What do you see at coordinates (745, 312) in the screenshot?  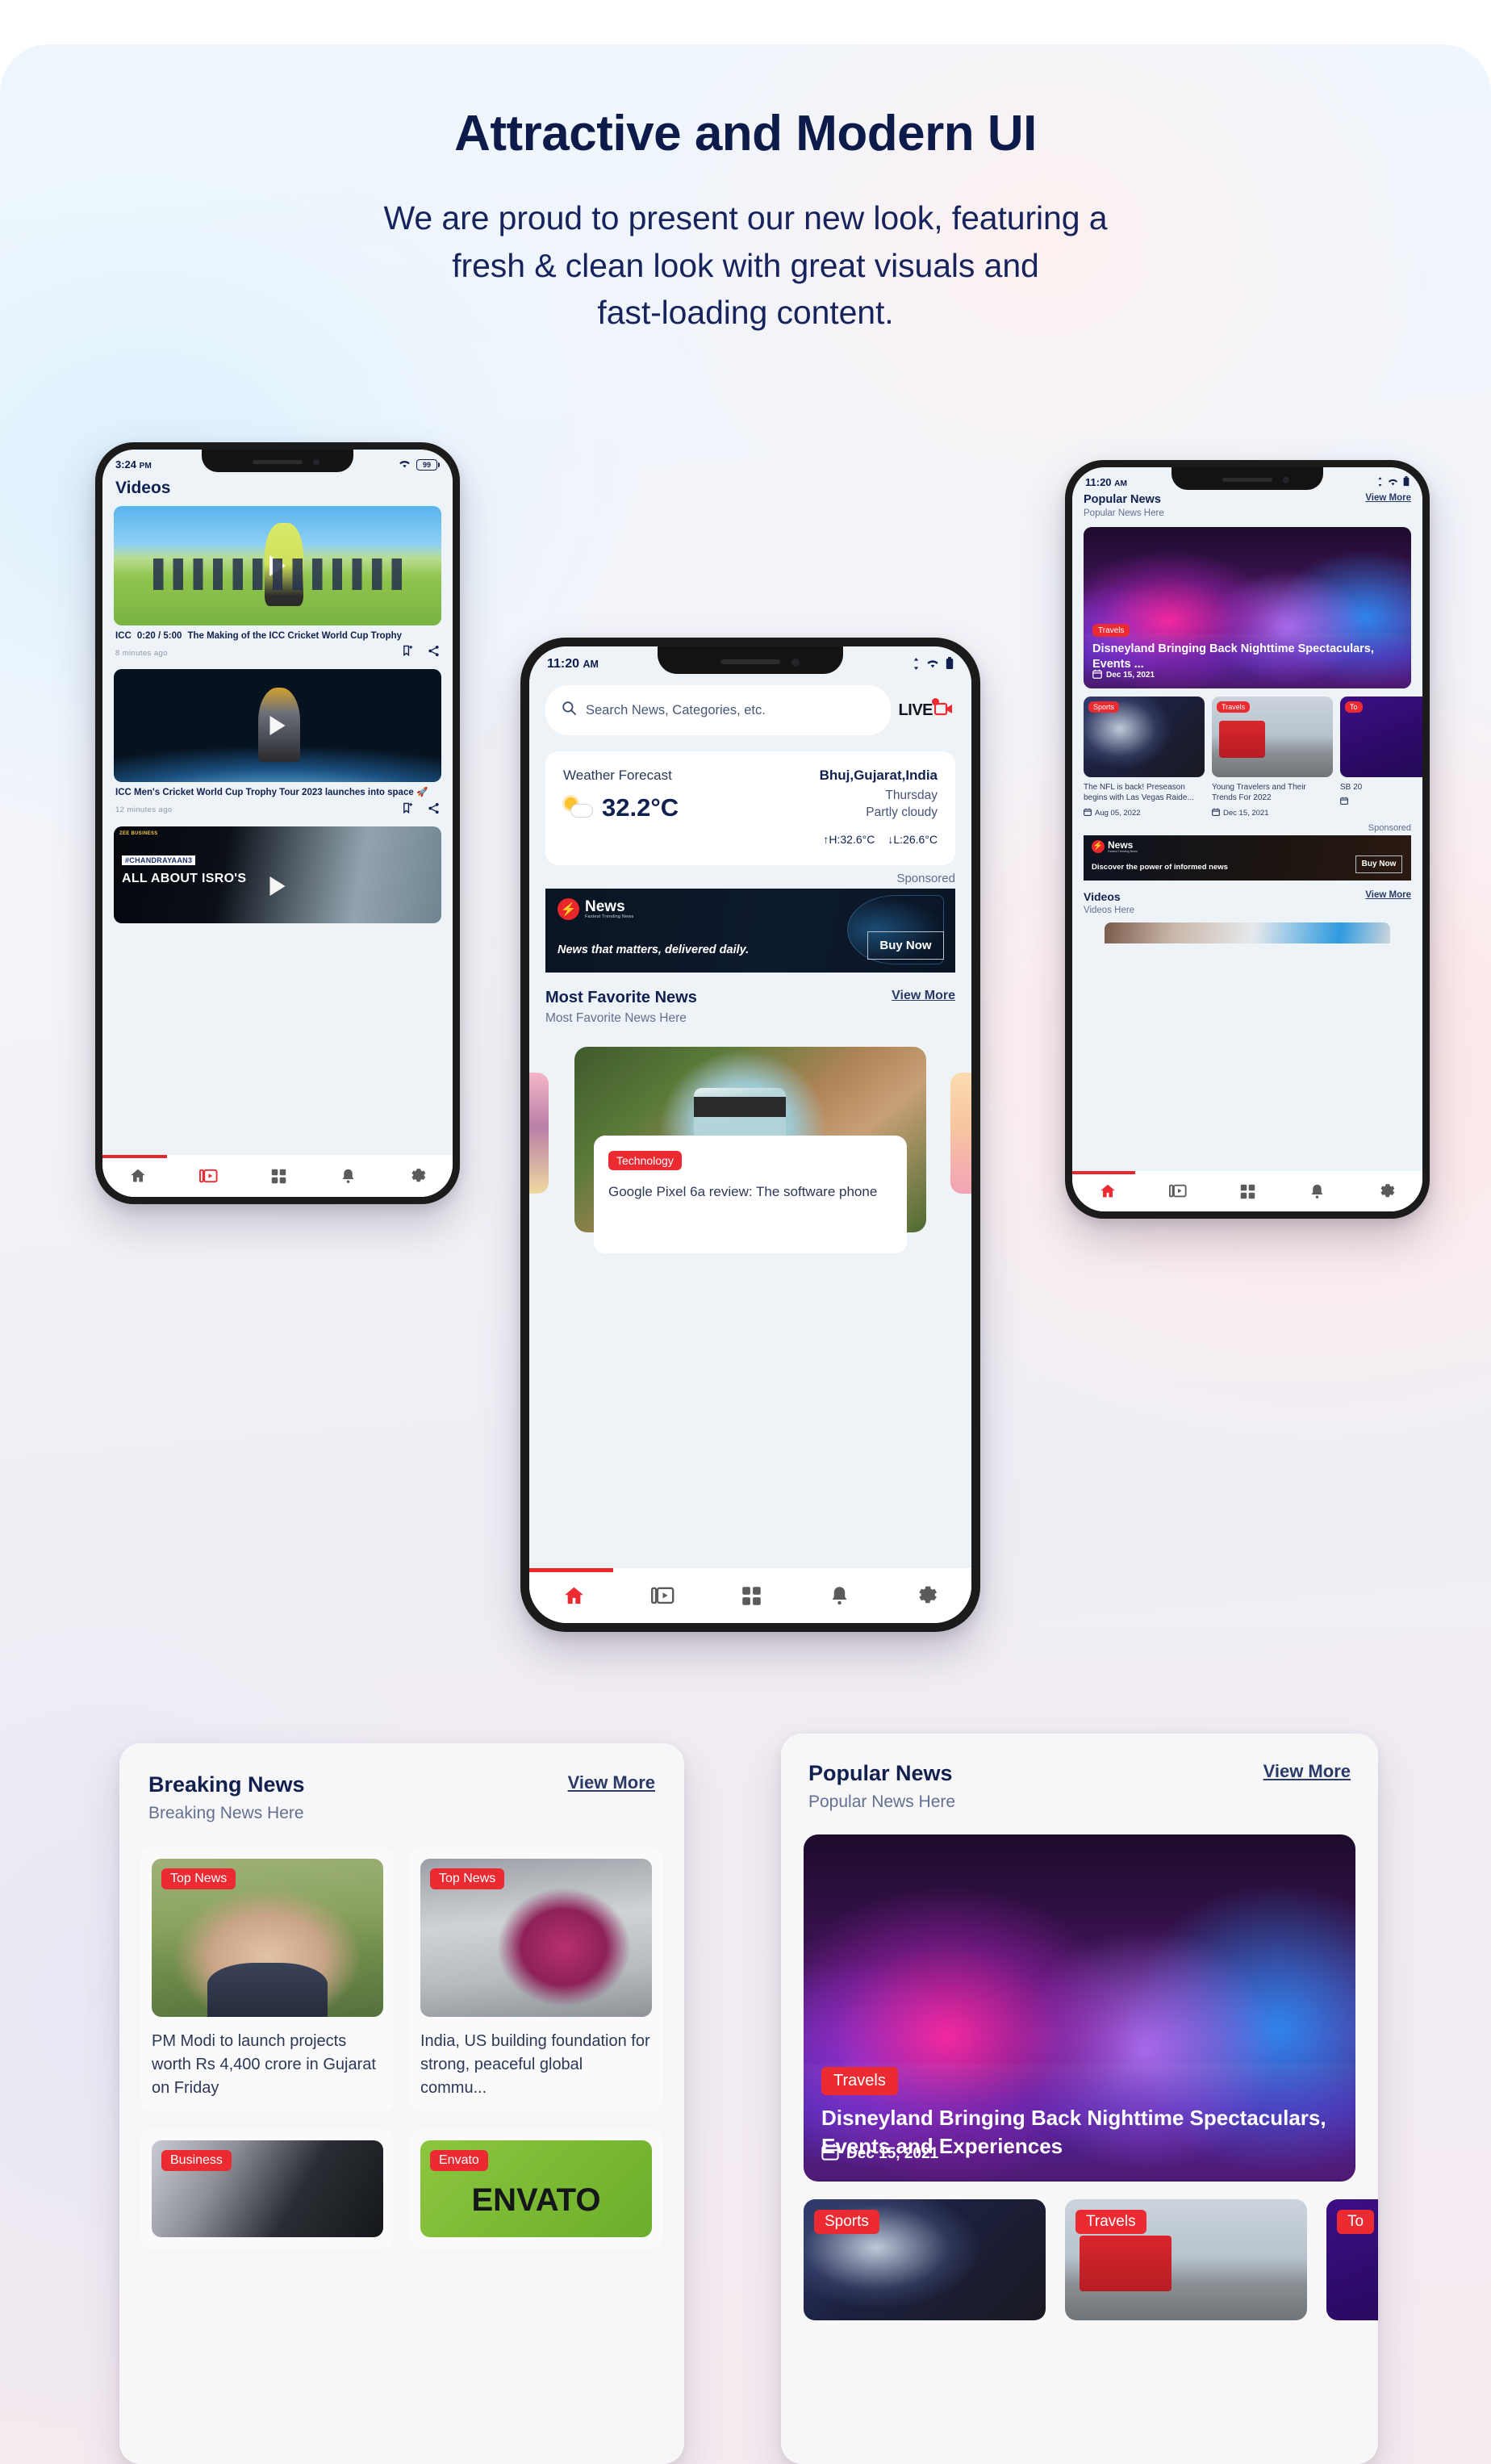 I see `hero-subtitle-line: fast-loading content.` at bounding box center [745, 312].